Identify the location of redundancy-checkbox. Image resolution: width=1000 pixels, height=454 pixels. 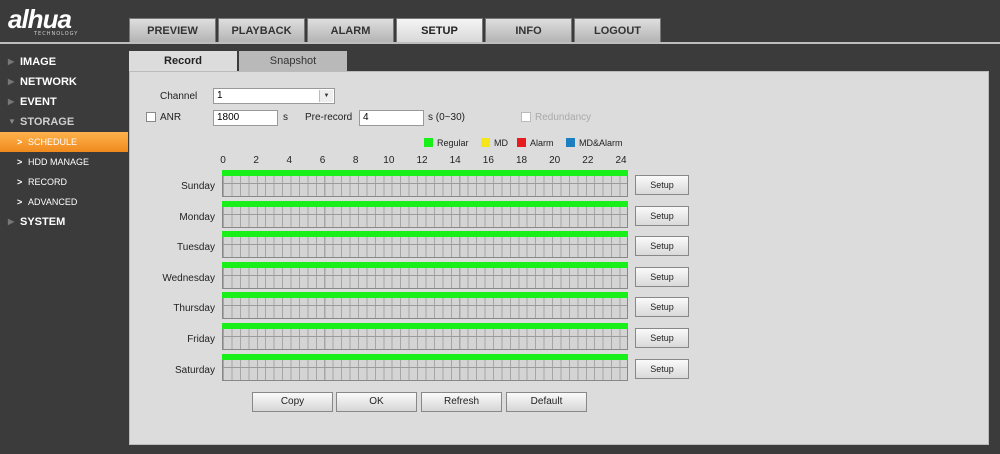
(526, 117).